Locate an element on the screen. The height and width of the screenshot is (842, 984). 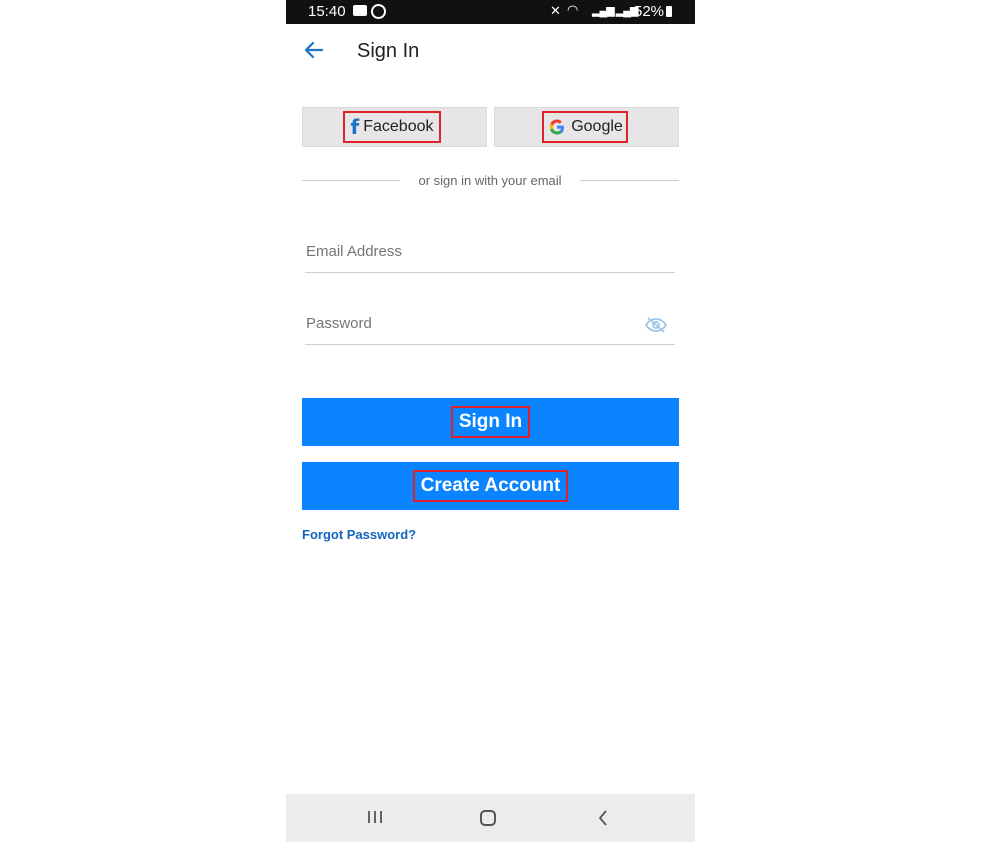
home-icon is located at coordinates (488, 818).